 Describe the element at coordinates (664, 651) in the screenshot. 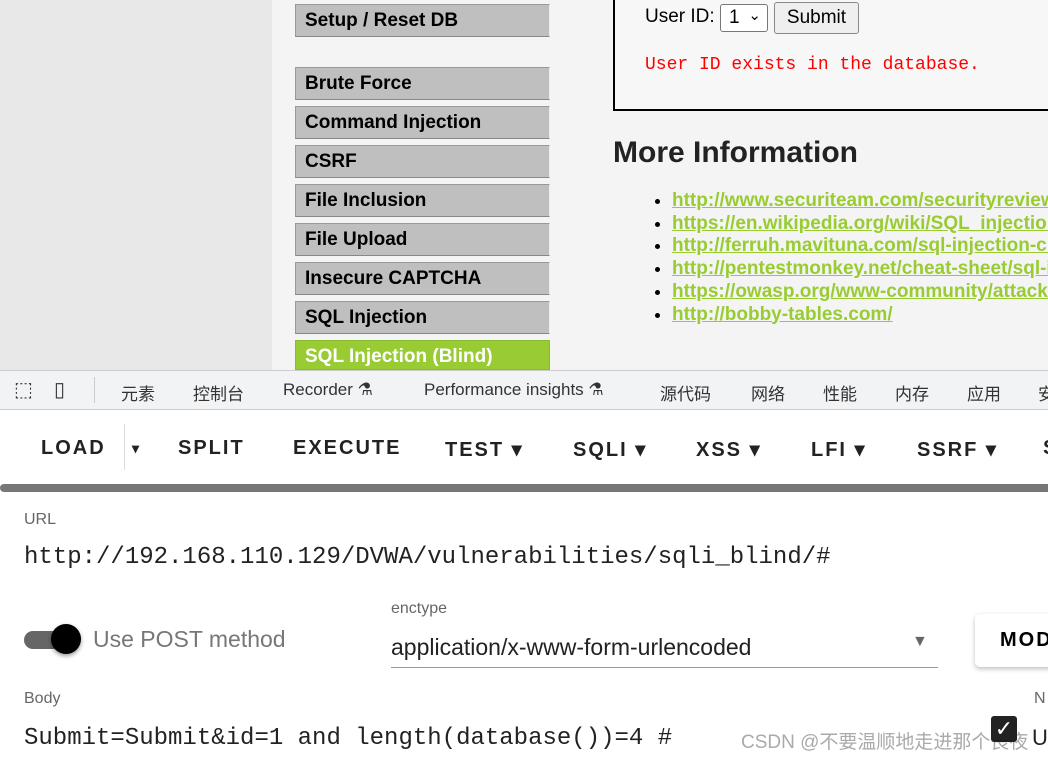

I see `enctype-select: application/x-www-form-urlencoded` at that location.